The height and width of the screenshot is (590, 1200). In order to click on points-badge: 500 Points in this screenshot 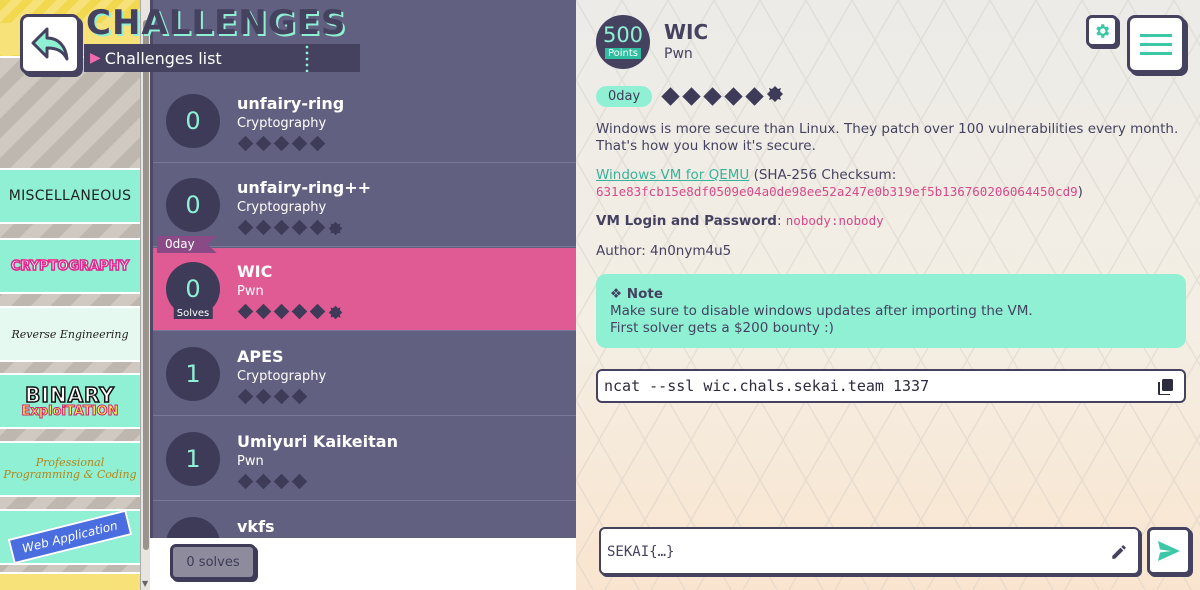, I will do `click(623, 42)`.